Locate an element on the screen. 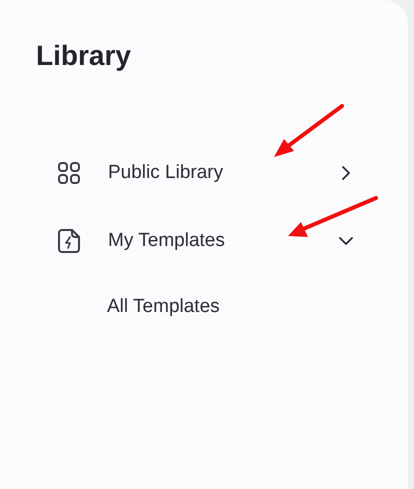  library-title: Library is located at coordinates (84, 56).